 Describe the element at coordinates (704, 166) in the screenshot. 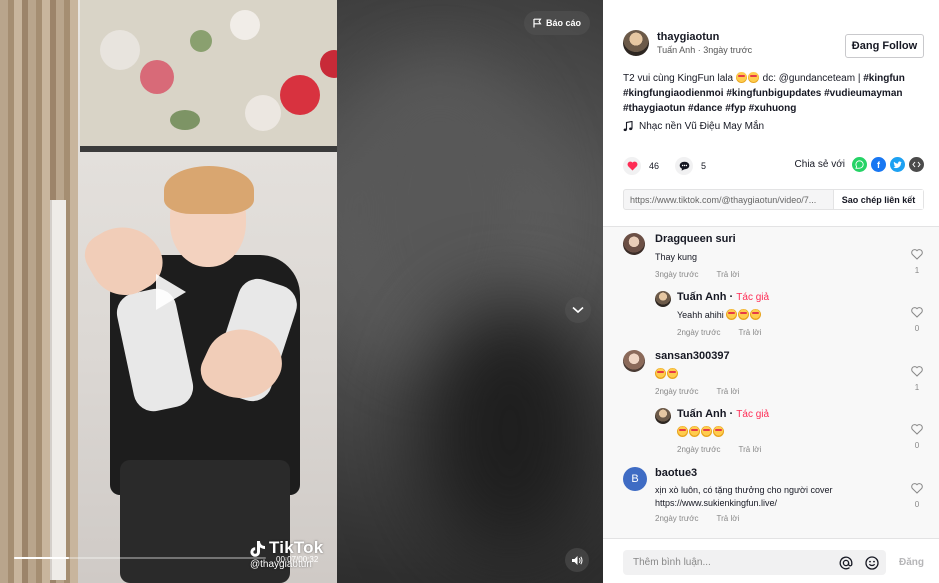

I see `comment-count: 5` at that location.